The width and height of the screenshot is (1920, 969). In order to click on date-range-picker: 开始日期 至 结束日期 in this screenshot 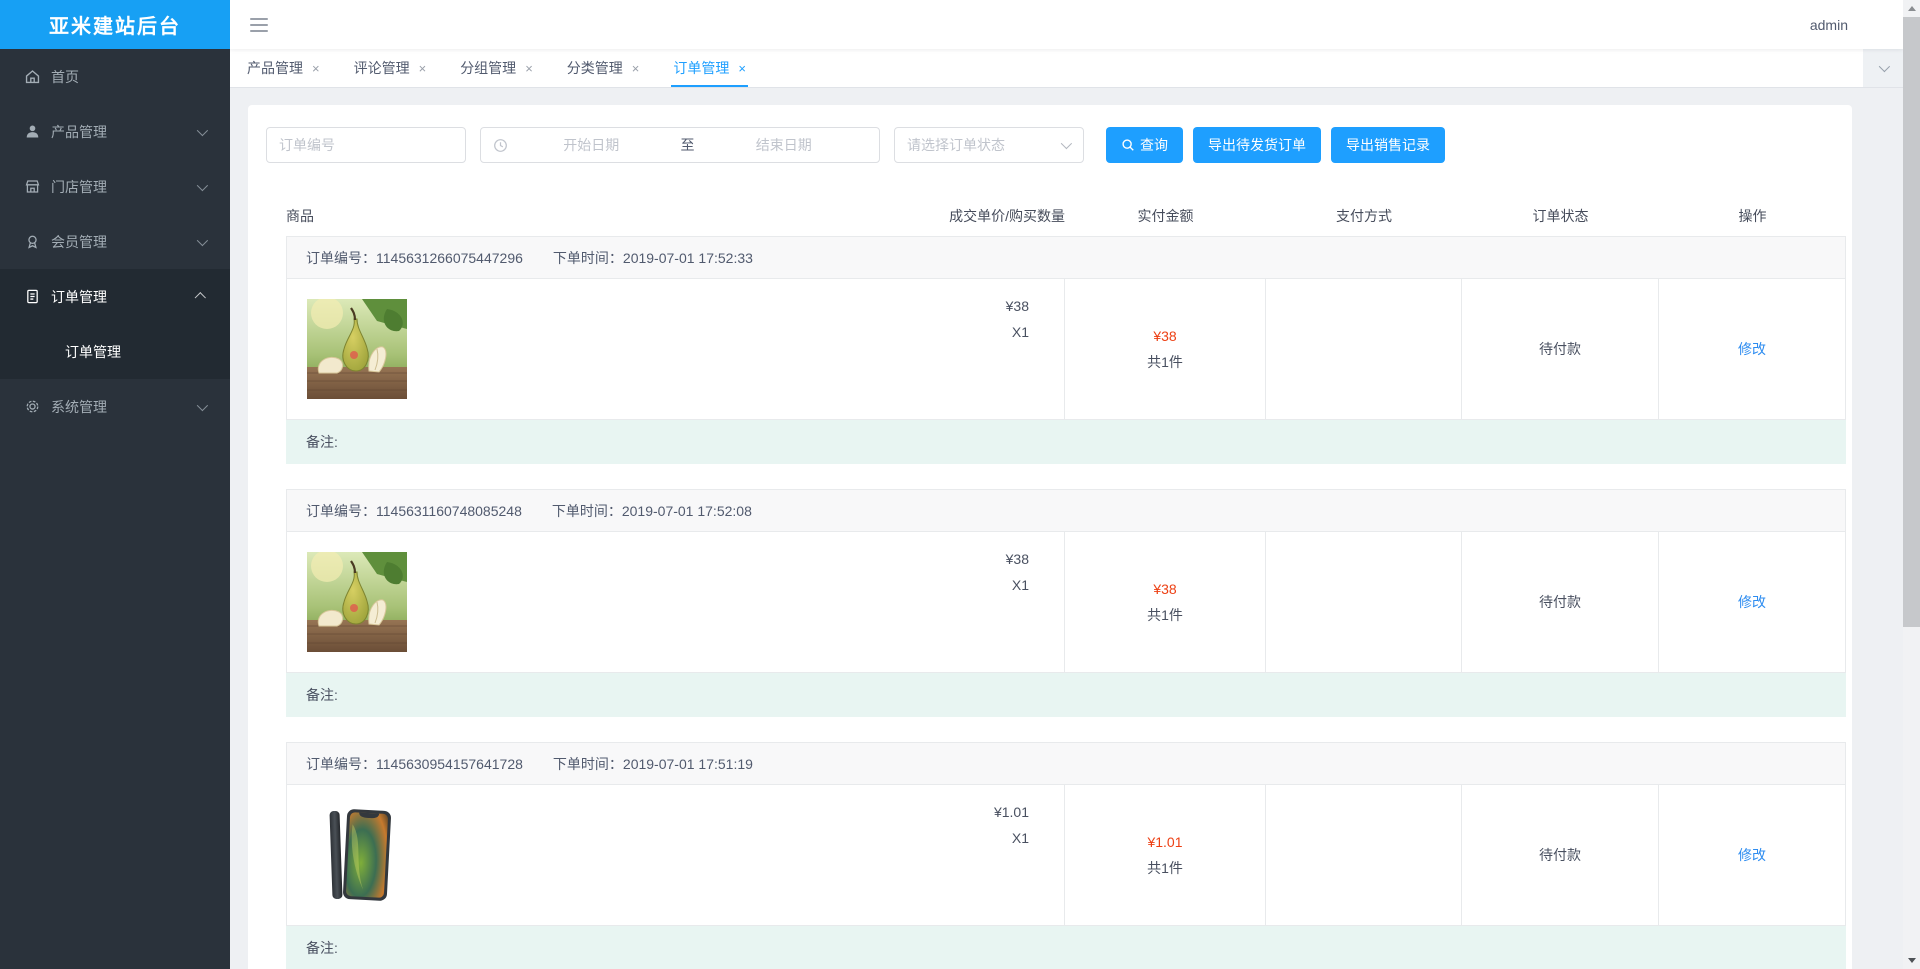, I will do `click(680, 145)`.